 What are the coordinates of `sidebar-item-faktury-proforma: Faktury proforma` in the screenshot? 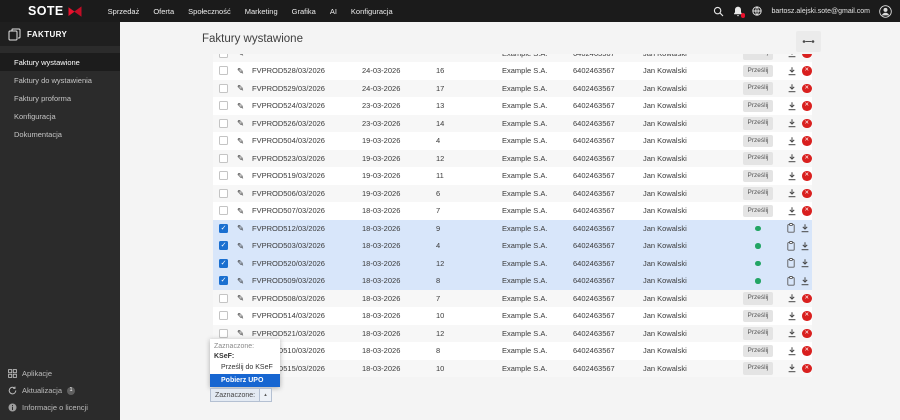 It's located at (60, 98).